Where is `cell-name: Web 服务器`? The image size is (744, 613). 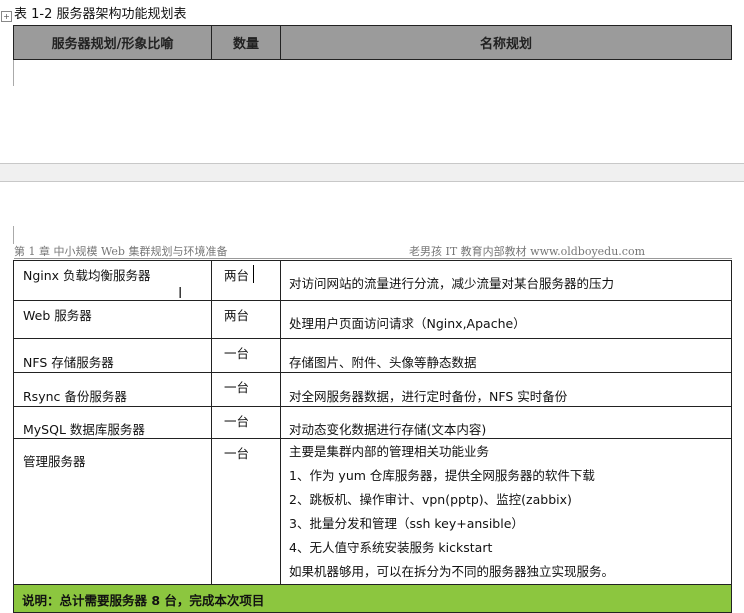
cell-name: Web 服务器 is located at coordinates (112, 319).